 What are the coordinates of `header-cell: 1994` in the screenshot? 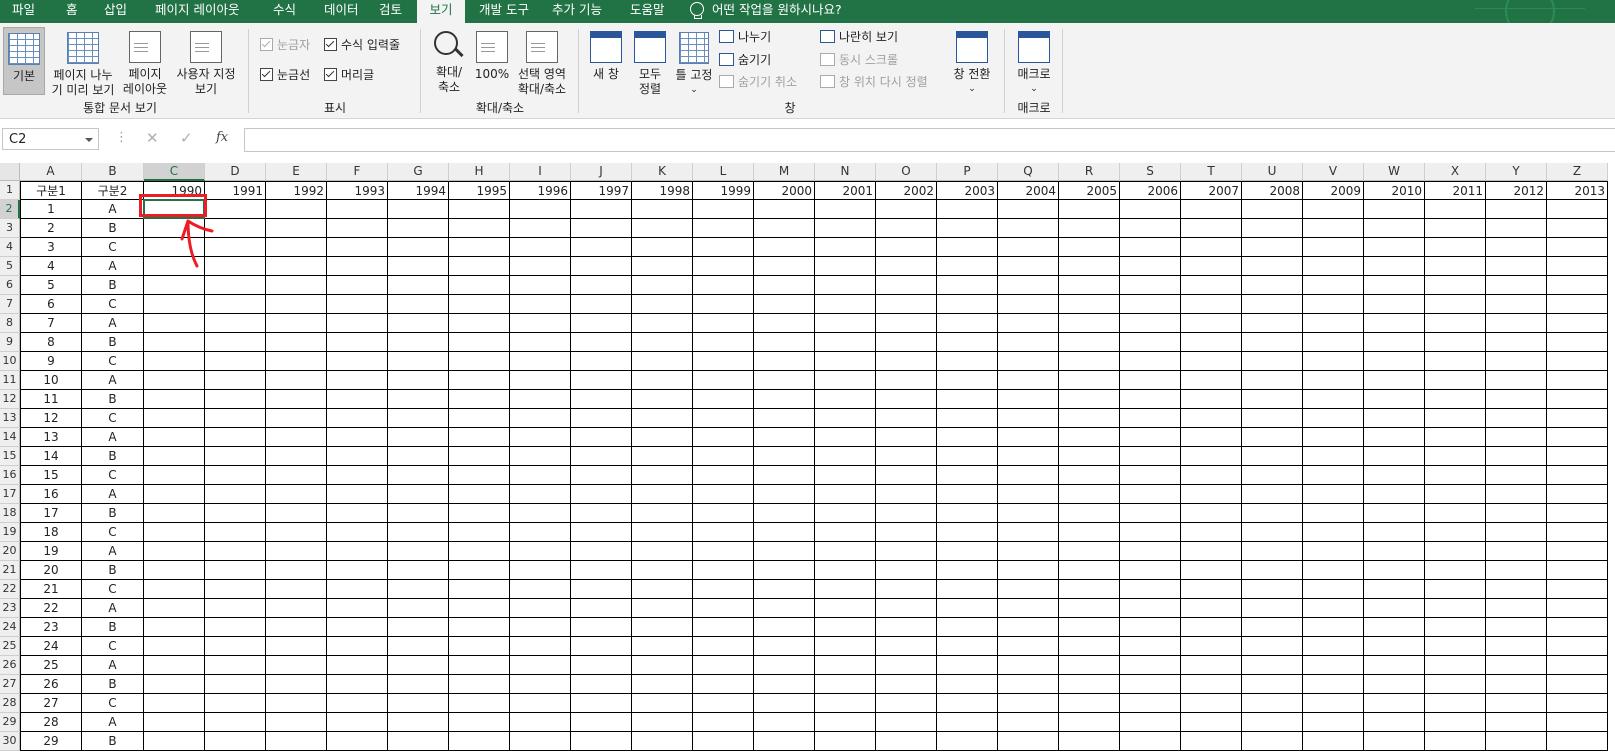 It's located at (418, 190).